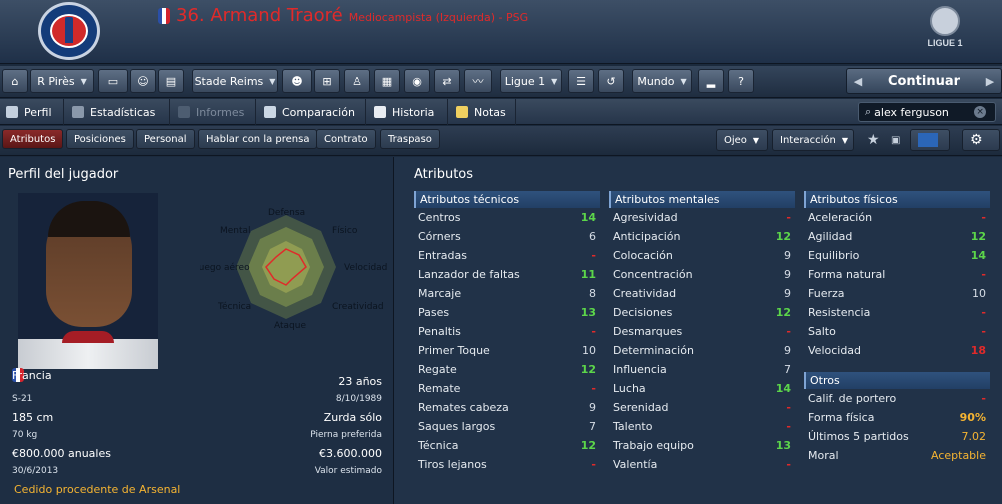  I want to click on attribute-row: Serenidad -, so click(702, 407).